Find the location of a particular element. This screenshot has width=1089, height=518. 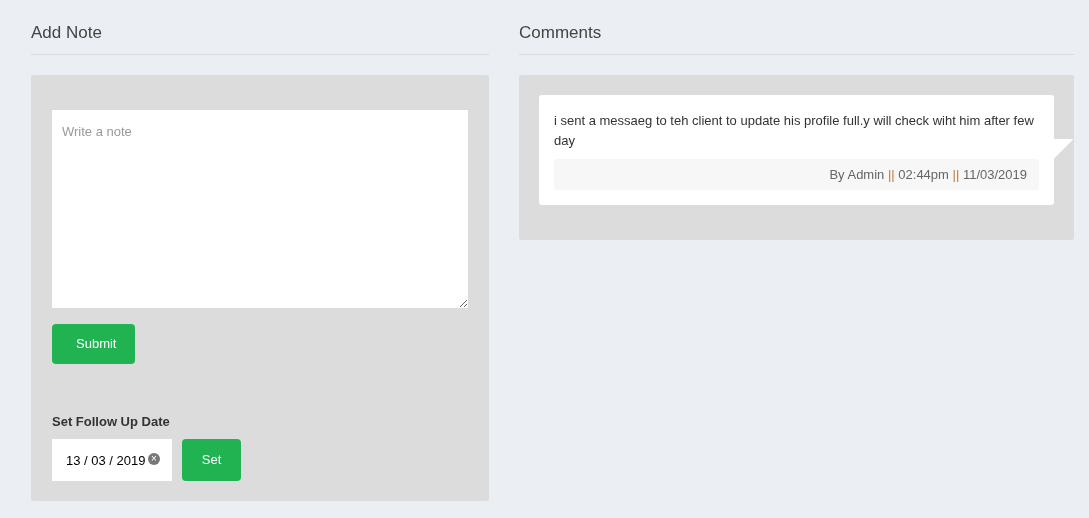

submit-button: Submit is located at coordinates (93, 343).